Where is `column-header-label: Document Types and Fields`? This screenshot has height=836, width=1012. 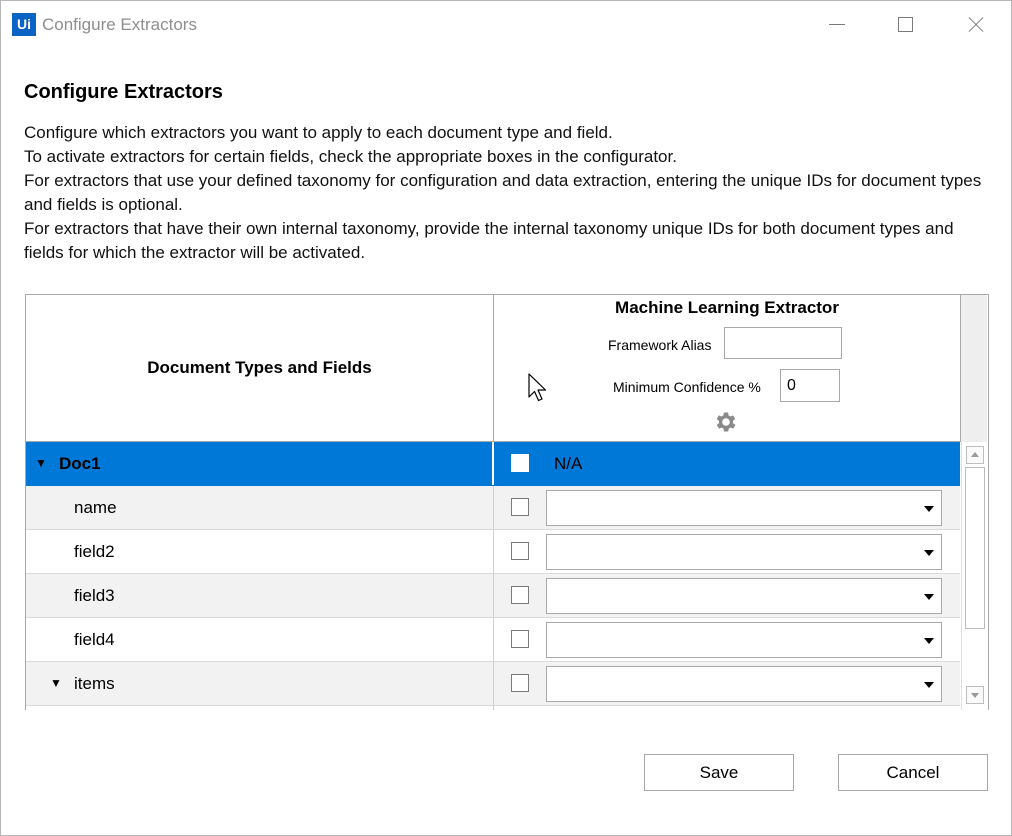
column-header-label: Document Types and Fields is located at coordinates (259, 367).